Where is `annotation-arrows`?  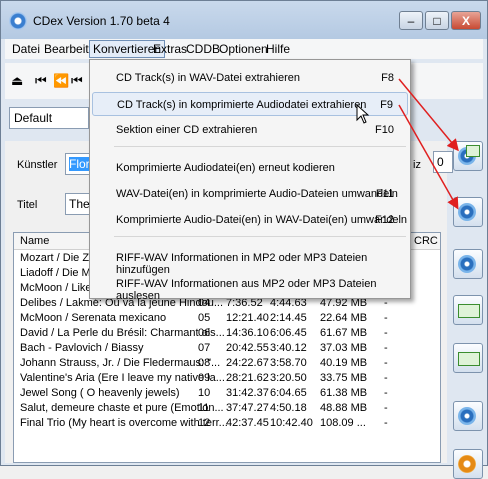 annotation-arrows is located at coordinates (428, 144).